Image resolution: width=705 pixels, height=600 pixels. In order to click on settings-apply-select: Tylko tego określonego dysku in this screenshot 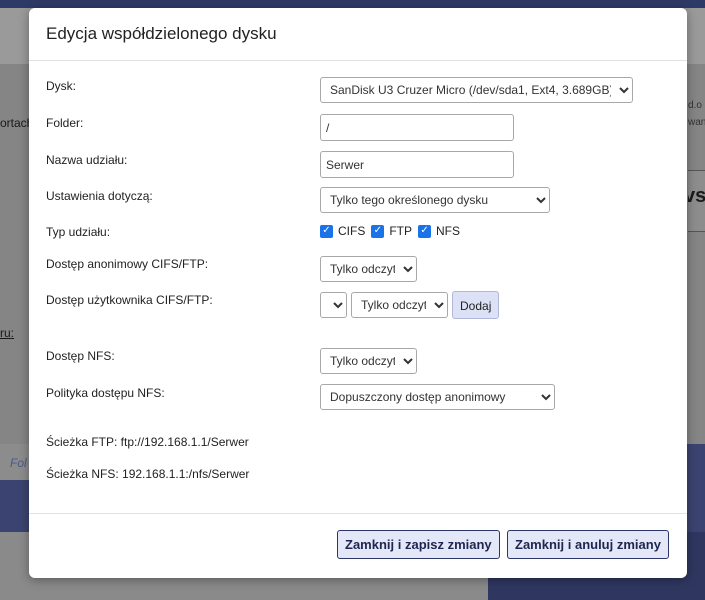, I will do `click(435, 200)`.